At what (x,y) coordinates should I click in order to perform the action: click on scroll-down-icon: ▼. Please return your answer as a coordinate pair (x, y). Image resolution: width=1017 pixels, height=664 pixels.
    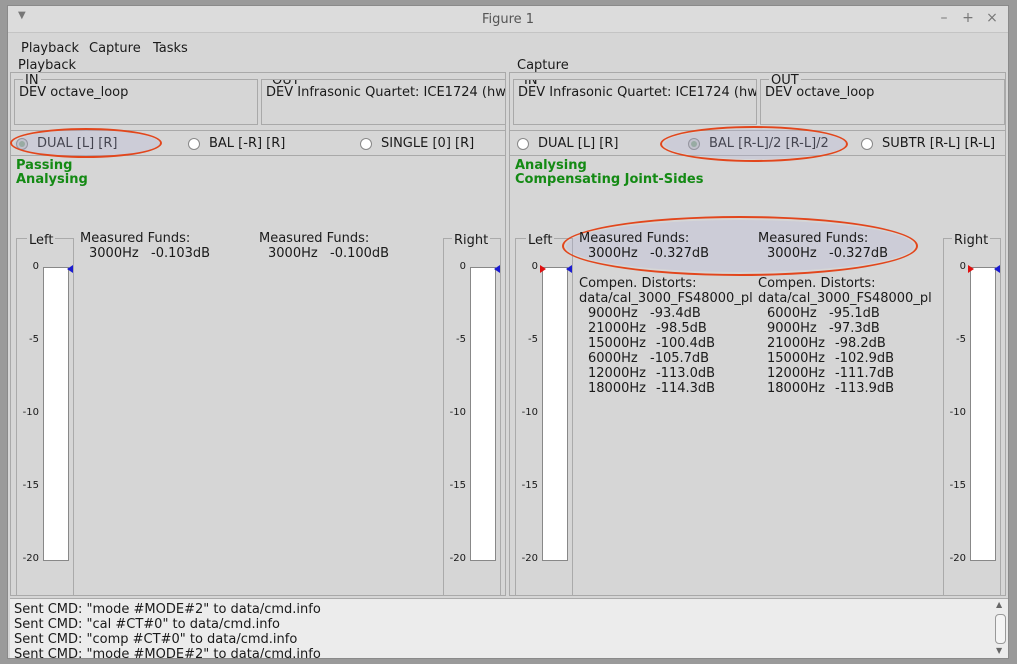
    Looking at the image, I should click on (999, 650).